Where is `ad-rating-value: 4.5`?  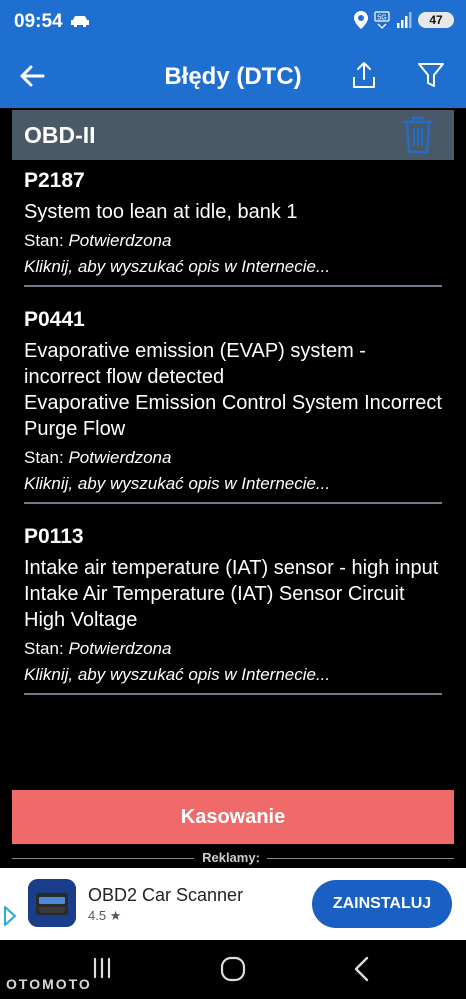
ad-rating-value: 4.5 is located at coordinates (97, 915).